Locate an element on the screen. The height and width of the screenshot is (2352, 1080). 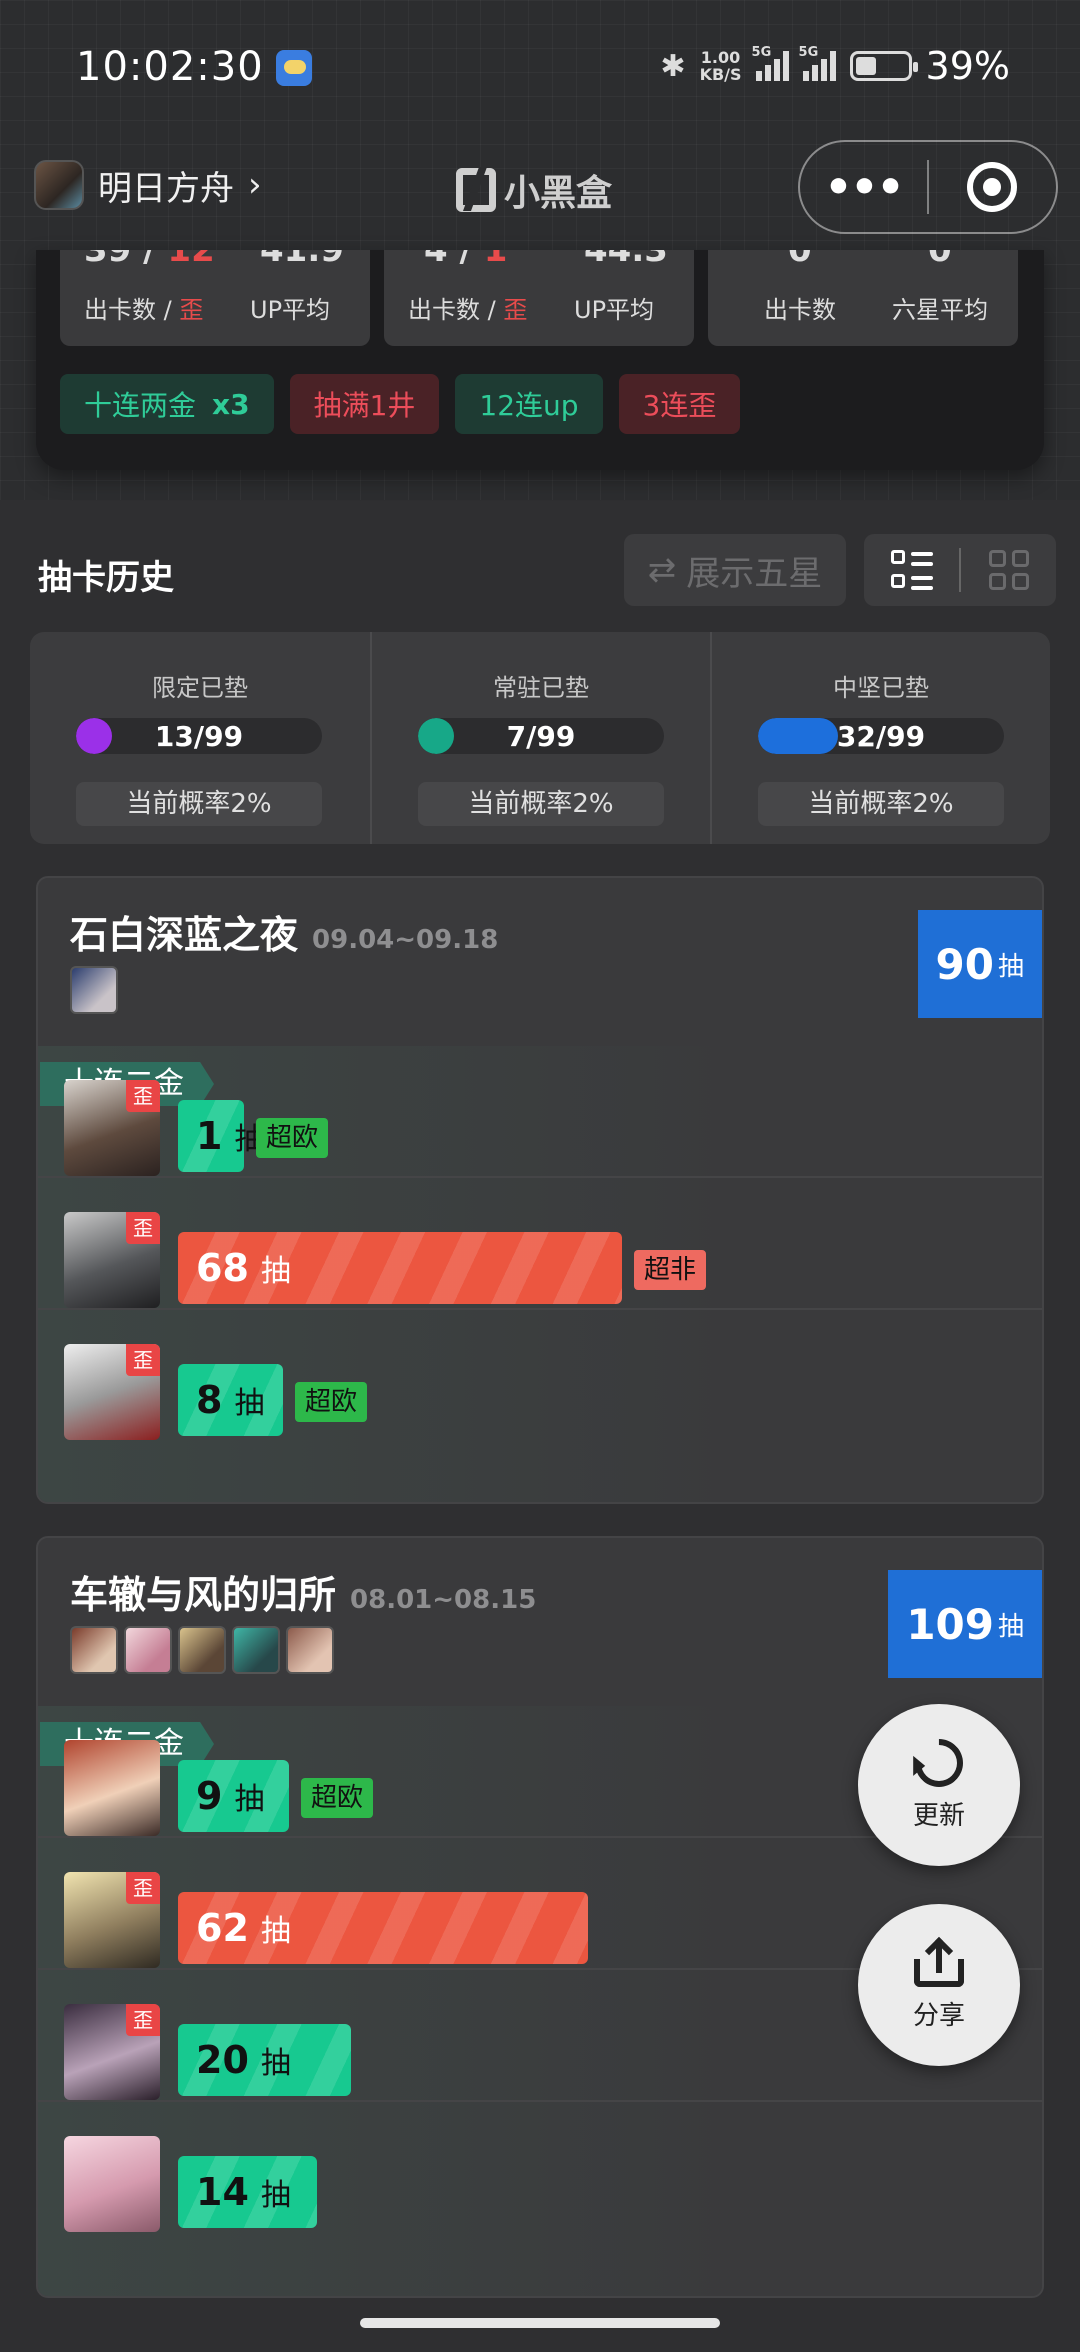
close-target-icon is located at coordinates (992, 187).